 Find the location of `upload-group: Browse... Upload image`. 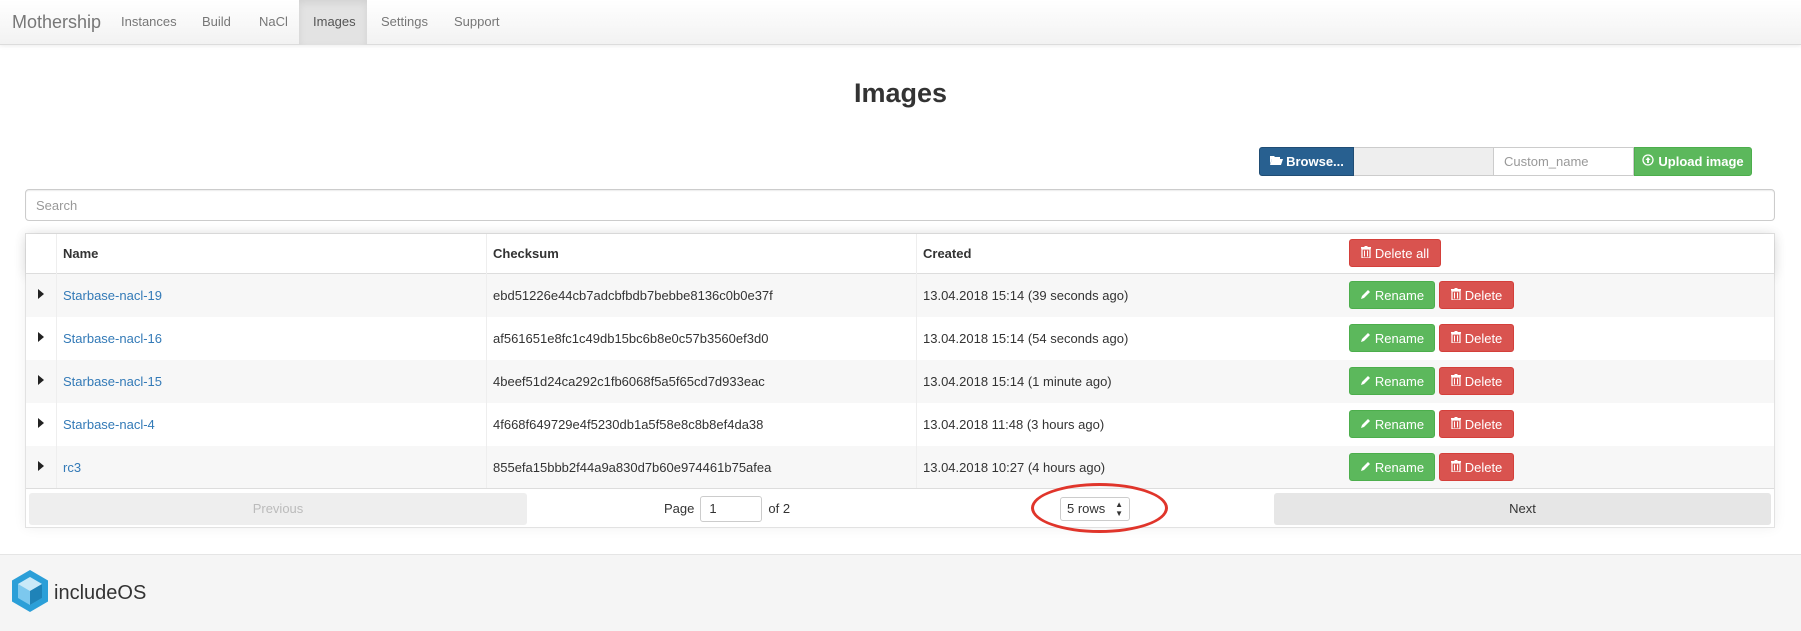

upload-group: Browse... Upload image is located at coordinates (1505, 161).